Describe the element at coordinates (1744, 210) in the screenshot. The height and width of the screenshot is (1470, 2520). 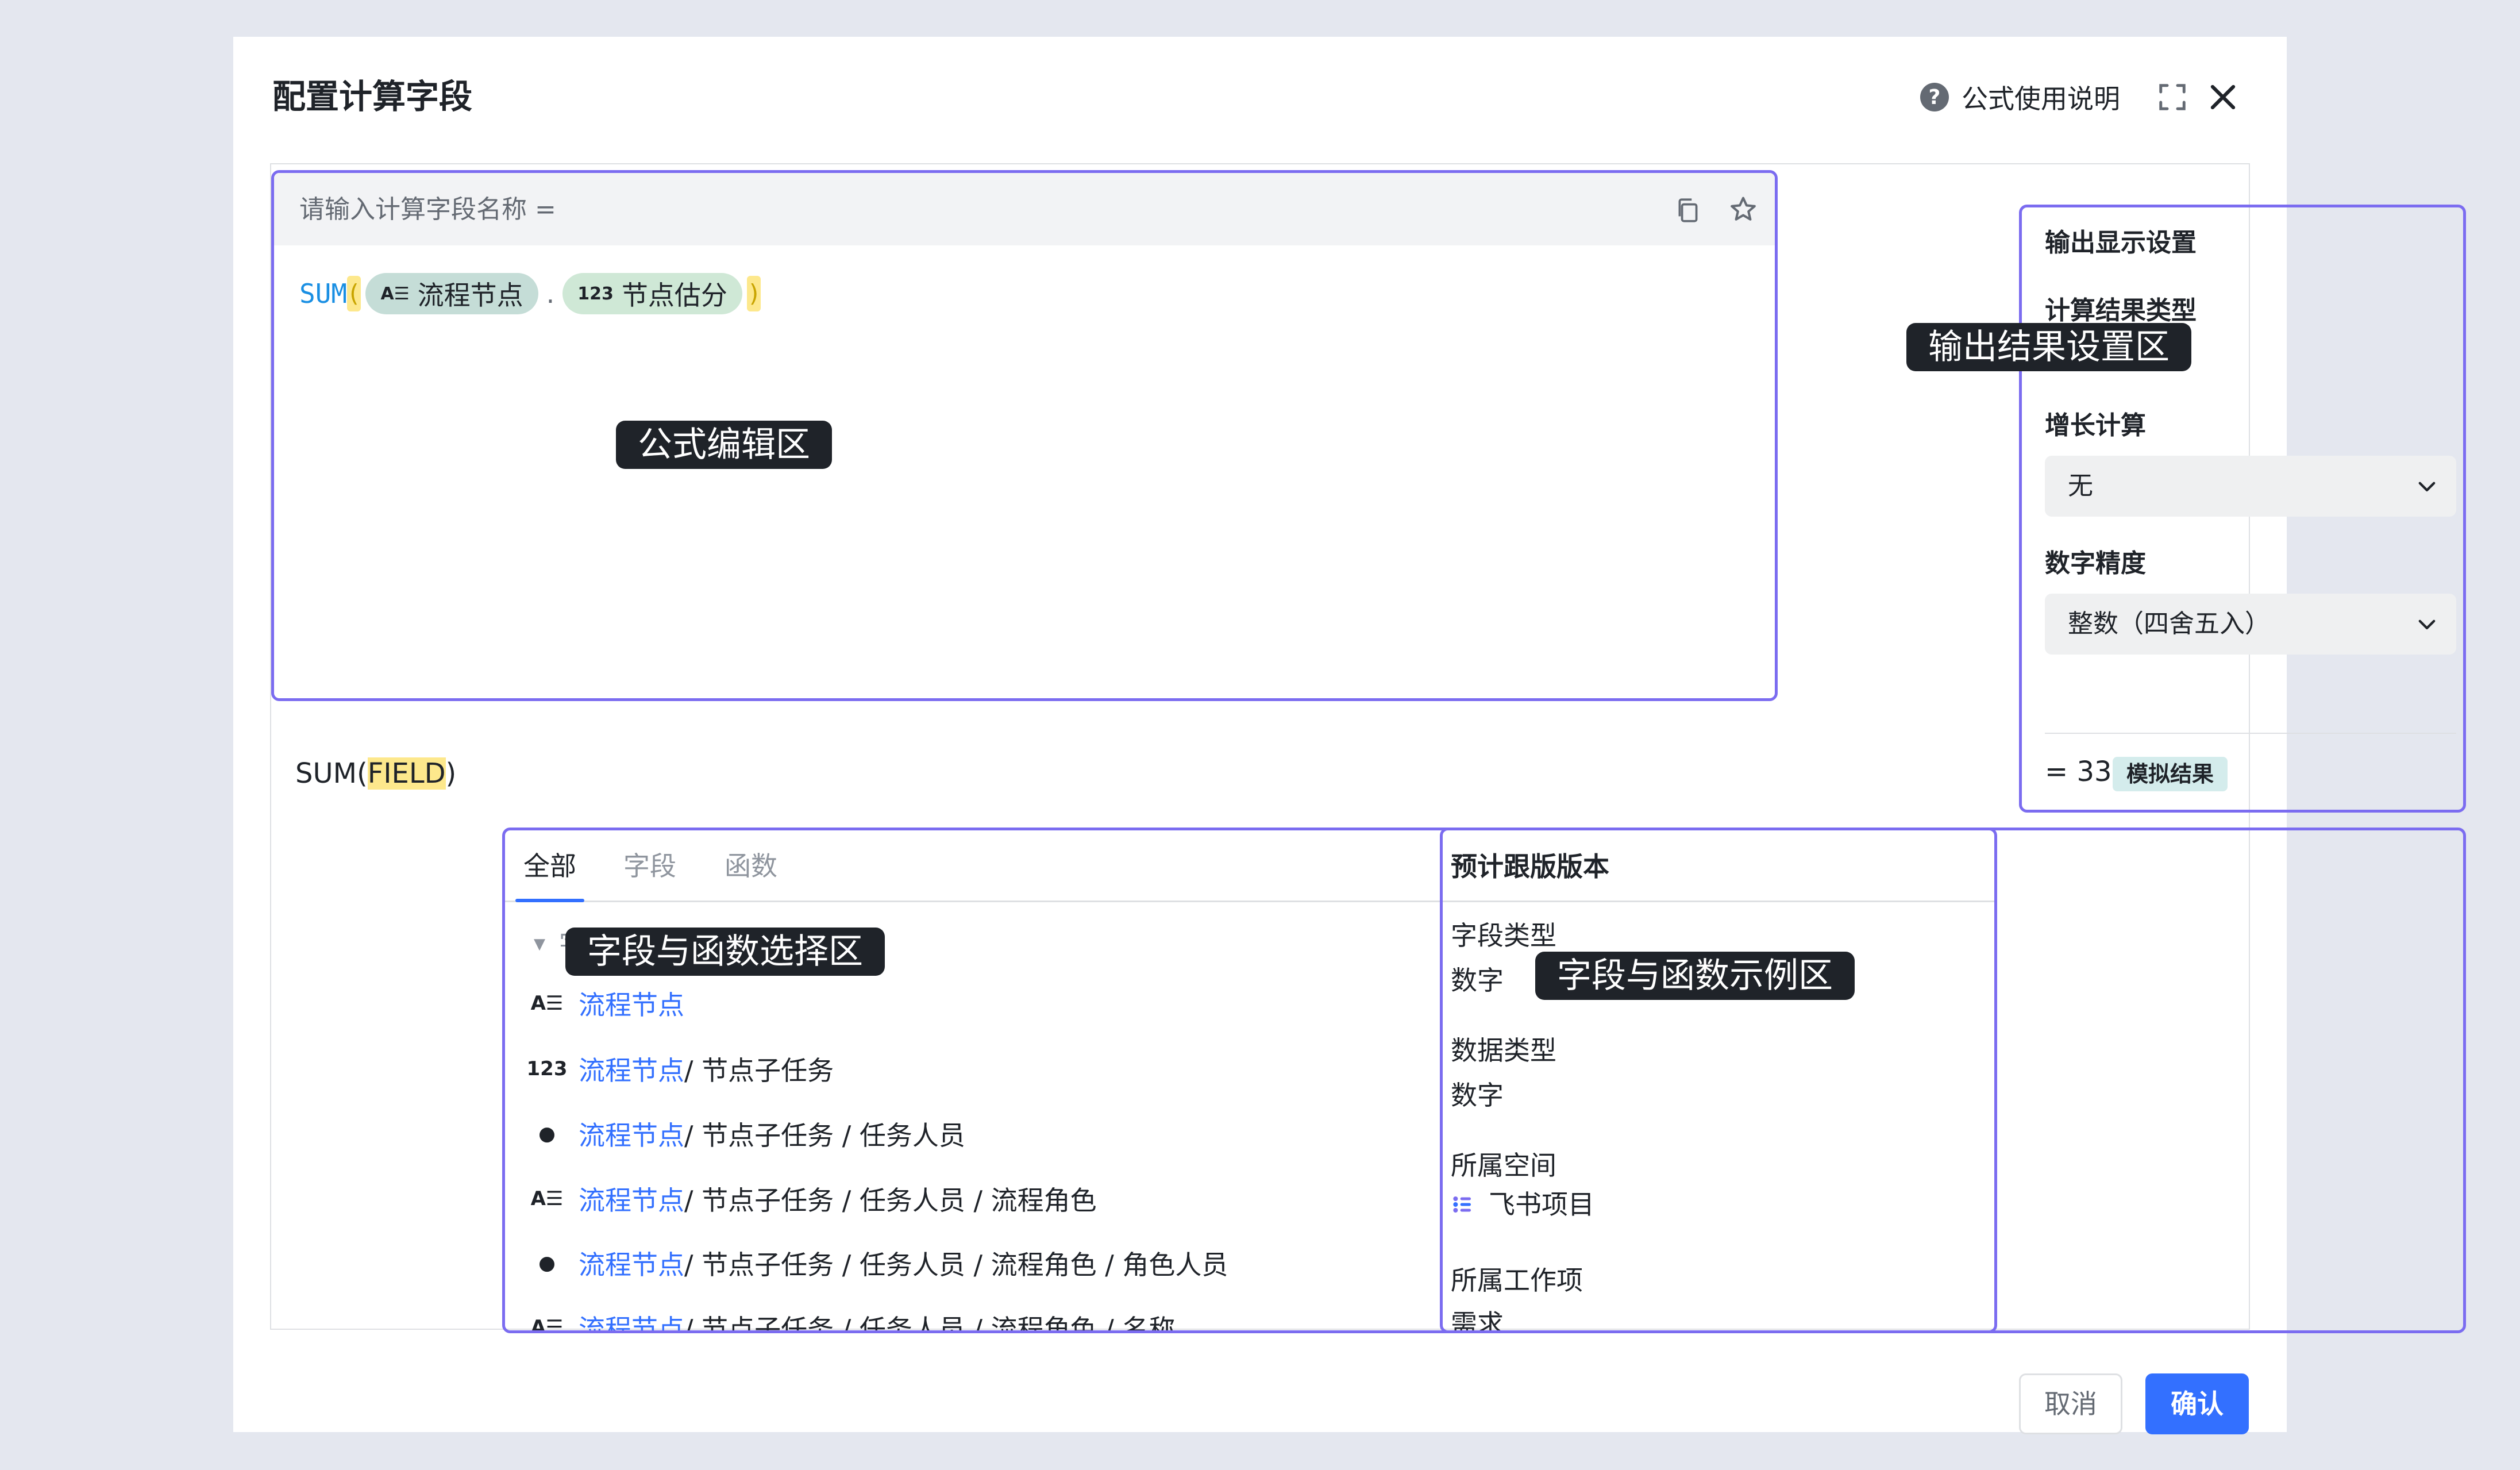
I see `format-icon` at that location.